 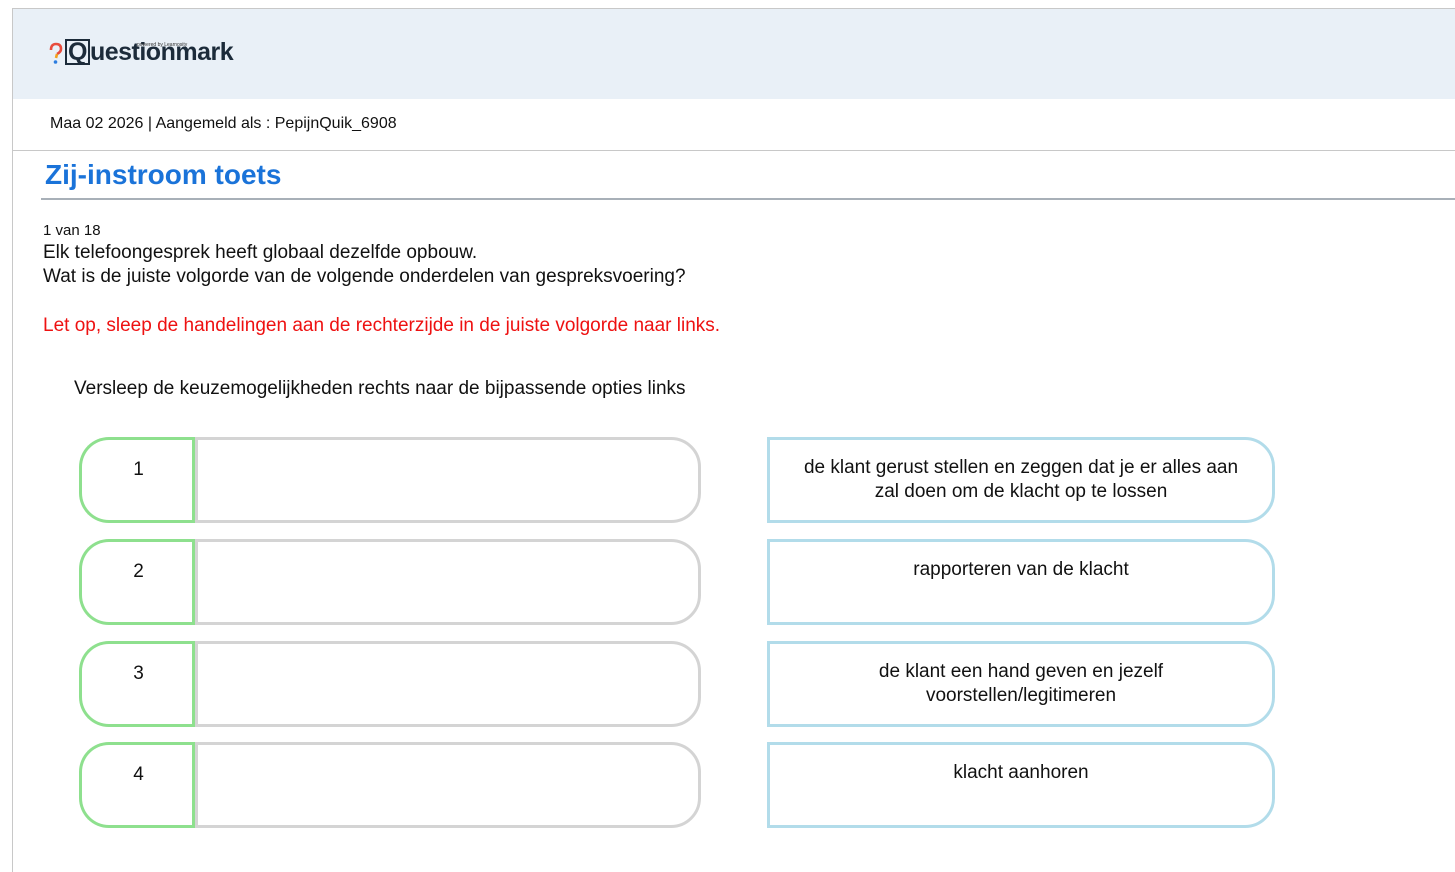 What do you see at coordinates (1021, 785) in the screenshot?
I see `draggable-choice-4: klacht aanhoren` at bounding box center [1021, 785].